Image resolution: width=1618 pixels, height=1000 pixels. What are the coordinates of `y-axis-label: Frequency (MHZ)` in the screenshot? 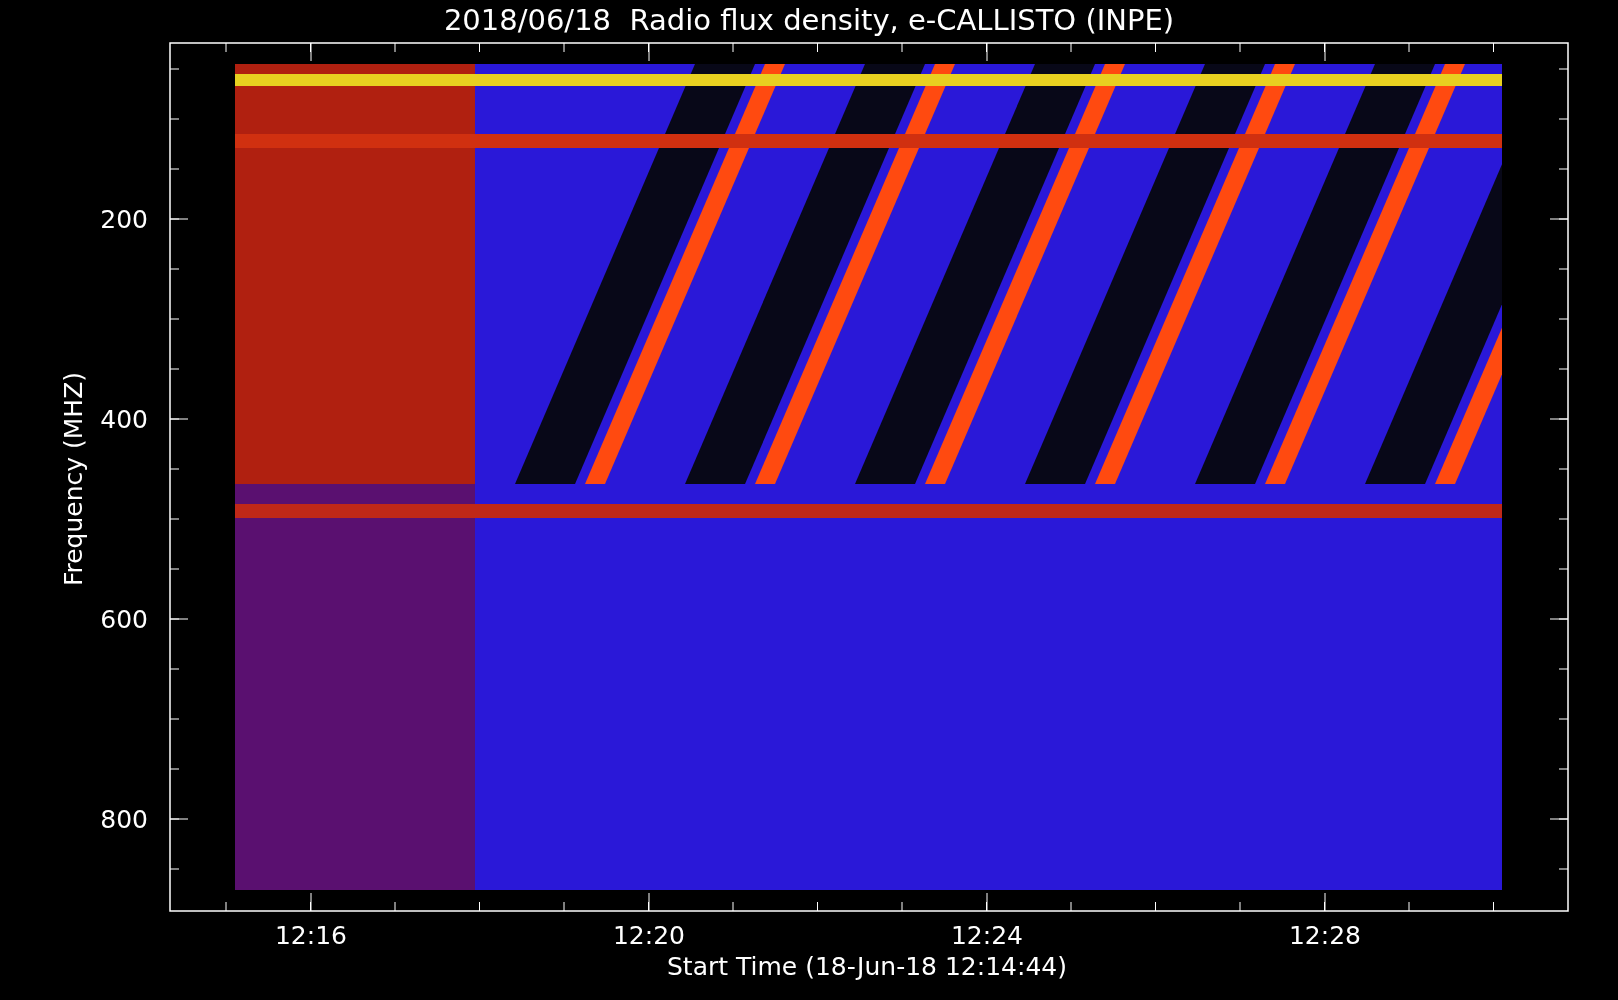 It's located at (73, 479).